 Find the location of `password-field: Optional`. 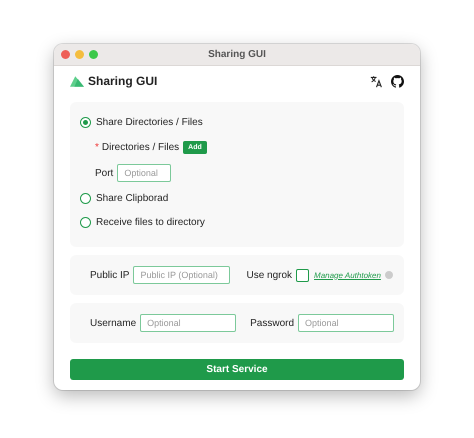

password-field: Optional is located at coordinates (346, 323).